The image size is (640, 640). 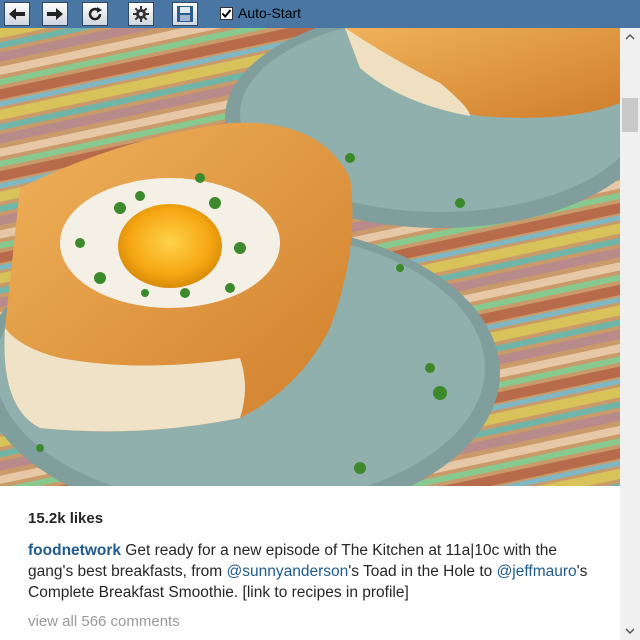 What do you see at coordinates (537, 571) in the screenshot?
I see `mention-link: @jeffmauro` at bounding box center [537, 571].